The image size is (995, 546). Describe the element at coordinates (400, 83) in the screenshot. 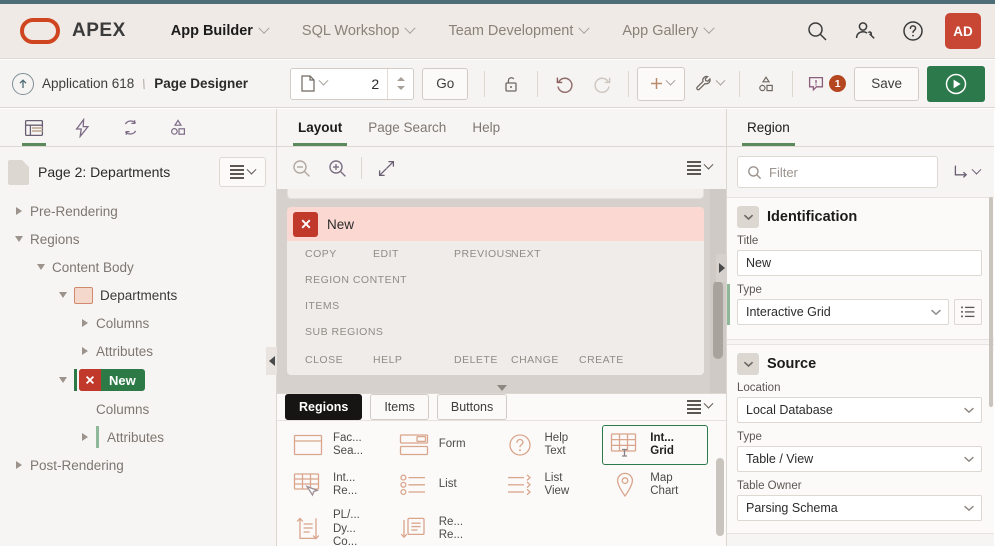

I see `page-number-stepper` at that location.